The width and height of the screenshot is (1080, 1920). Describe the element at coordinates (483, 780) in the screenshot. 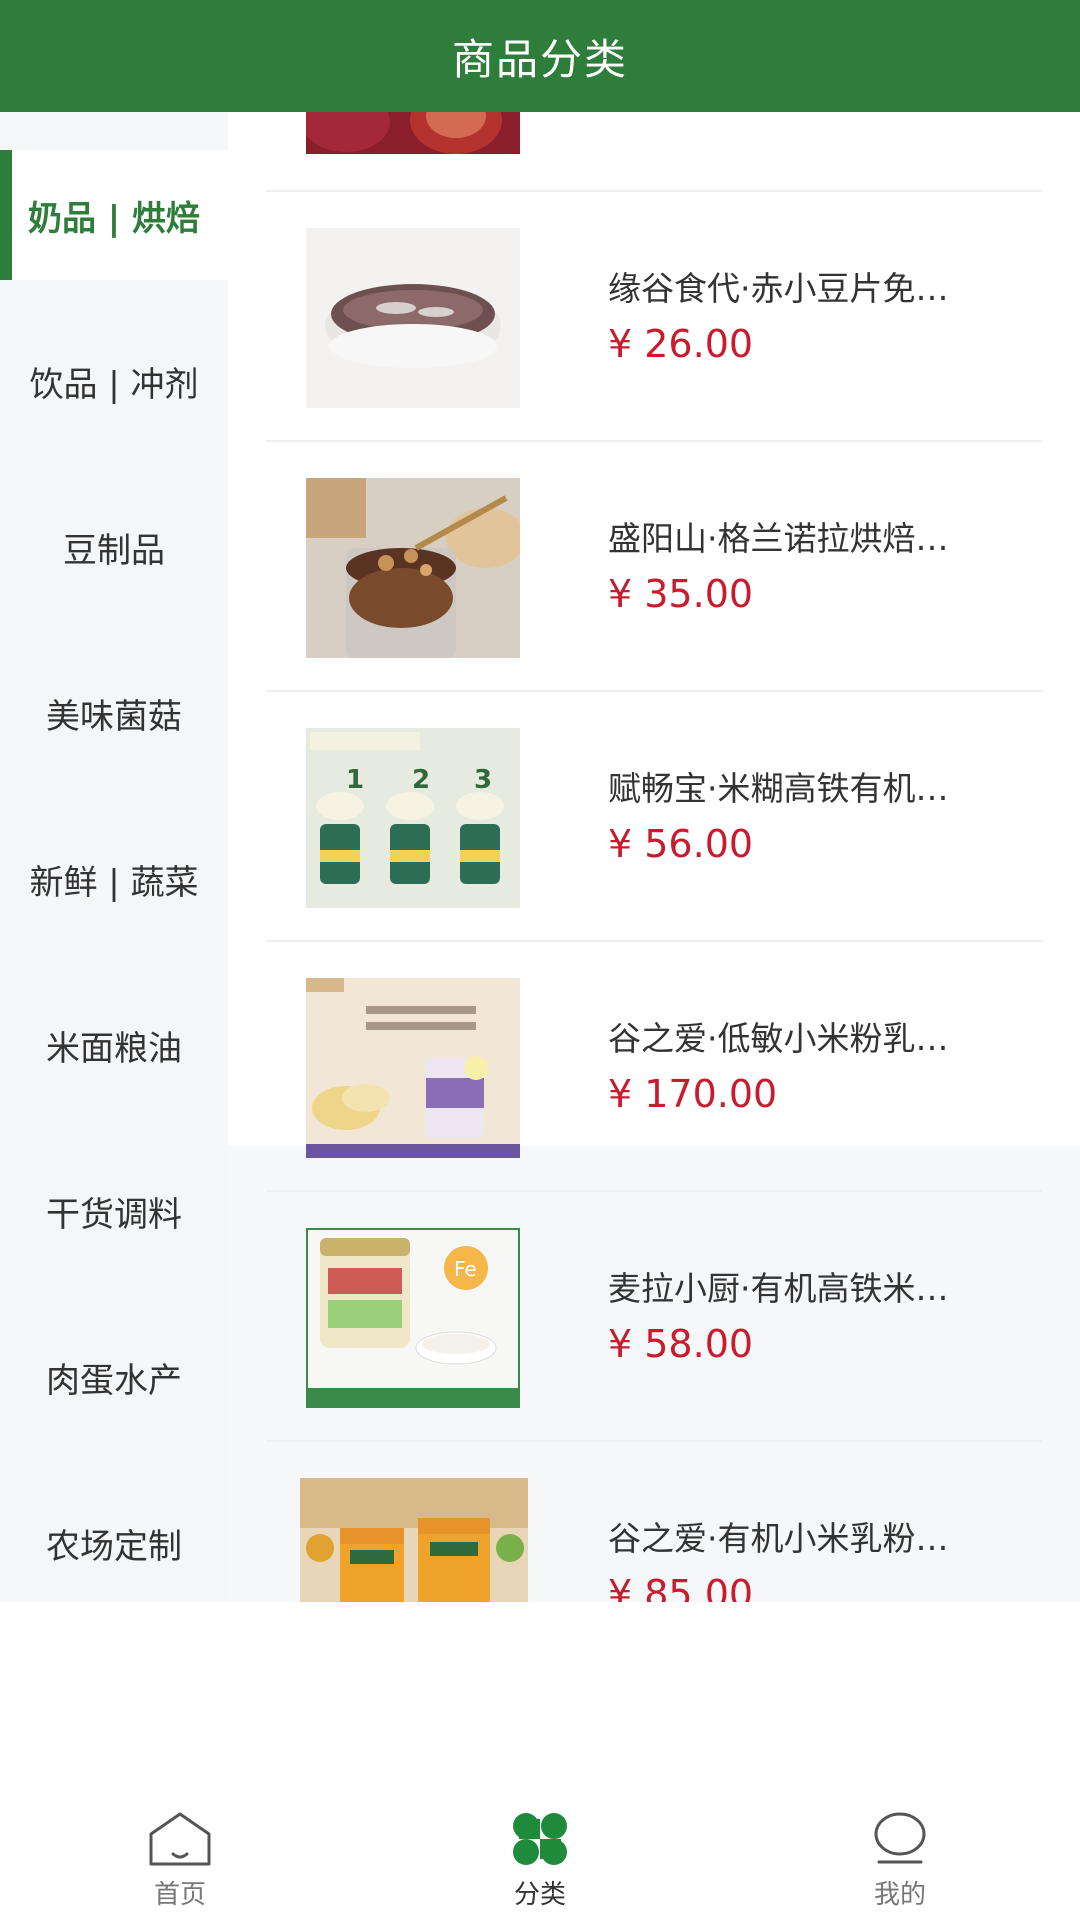

I see `svg-text: 3` at that location.